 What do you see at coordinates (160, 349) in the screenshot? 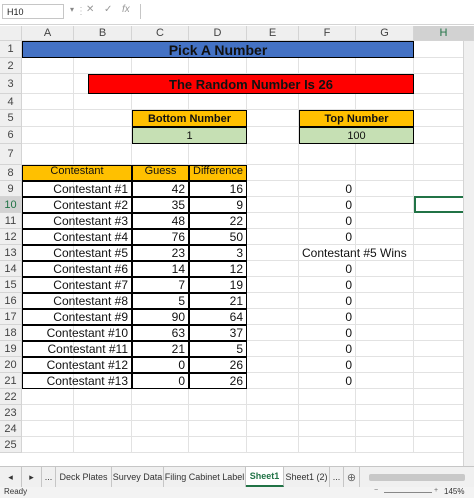
I see `contestant-guess: 21` at bounding box center [160, 349].